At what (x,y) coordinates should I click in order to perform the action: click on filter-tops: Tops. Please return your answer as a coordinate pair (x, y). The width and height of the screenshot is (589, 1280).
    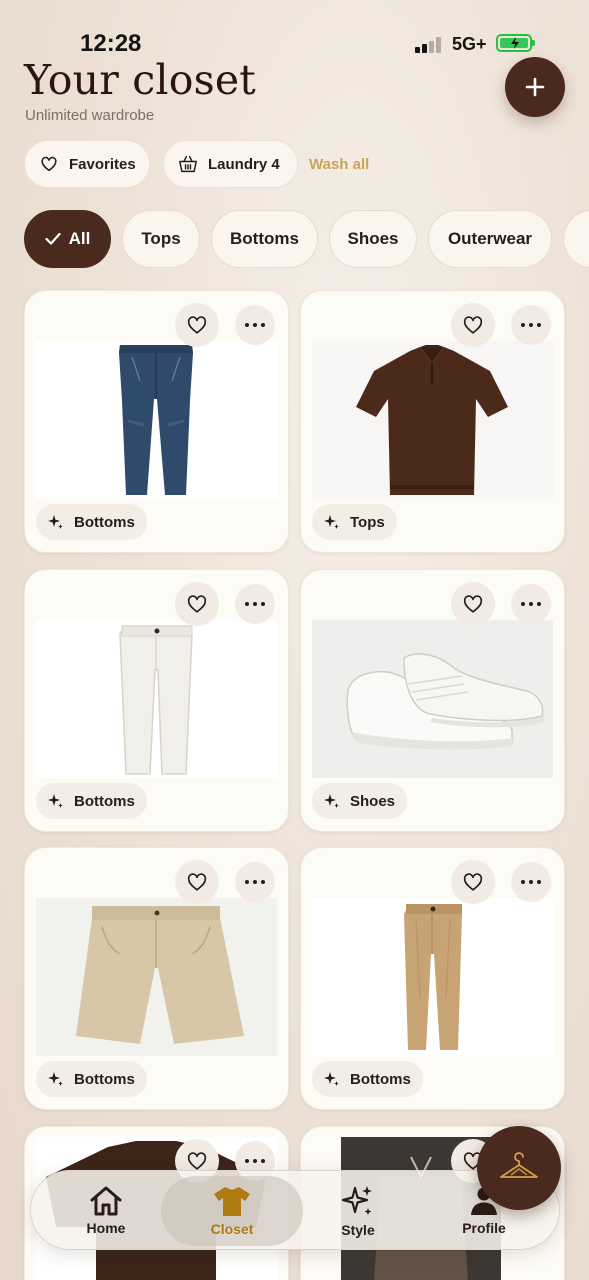
    Looking at the image, I should click on (161, 239).